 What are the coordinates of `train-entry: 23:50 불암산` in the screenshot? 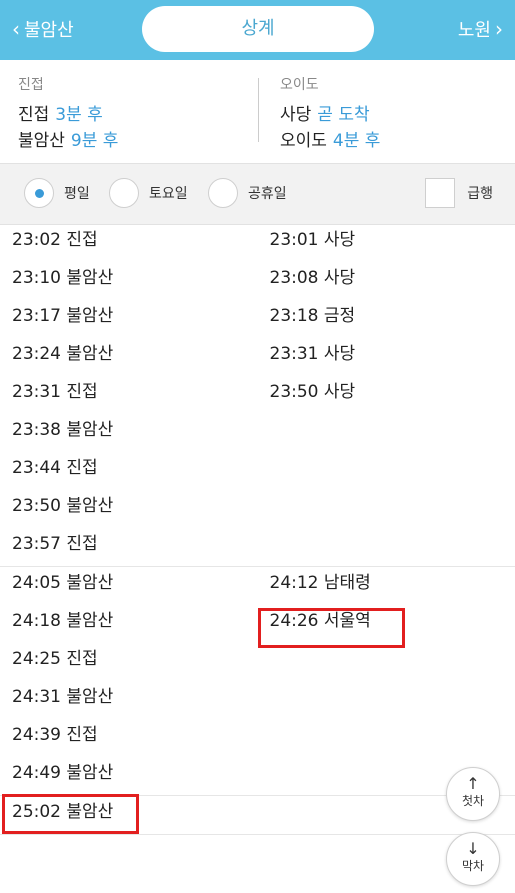 It's located at (63, 506).